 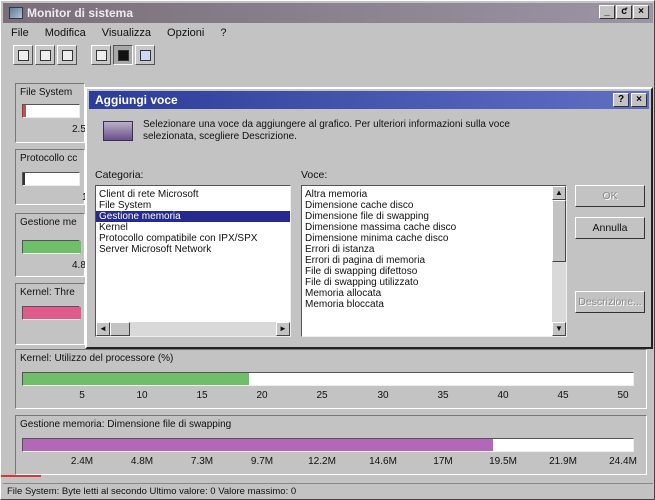 What do you see at coordinates (193, 238) in the screenshot?
I see `category-item: Protocollo compatibile con IPX/SPX` at bounding box center [193, 238].